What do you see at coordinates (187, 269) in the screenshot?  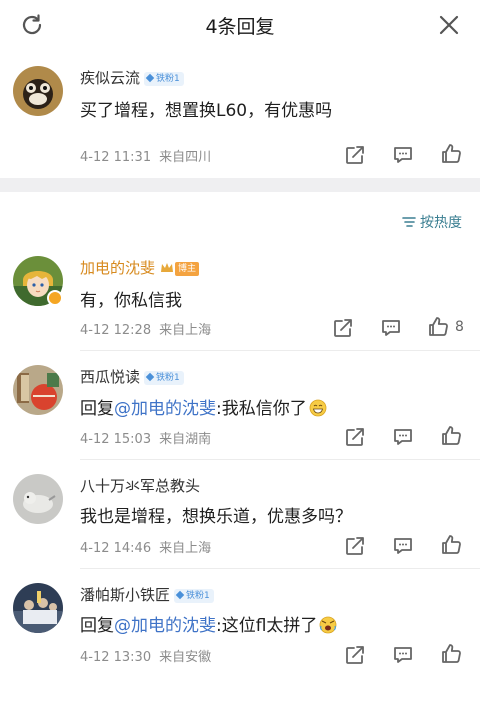 I see `host-badge: 博主` at bounding box center [187, 269].